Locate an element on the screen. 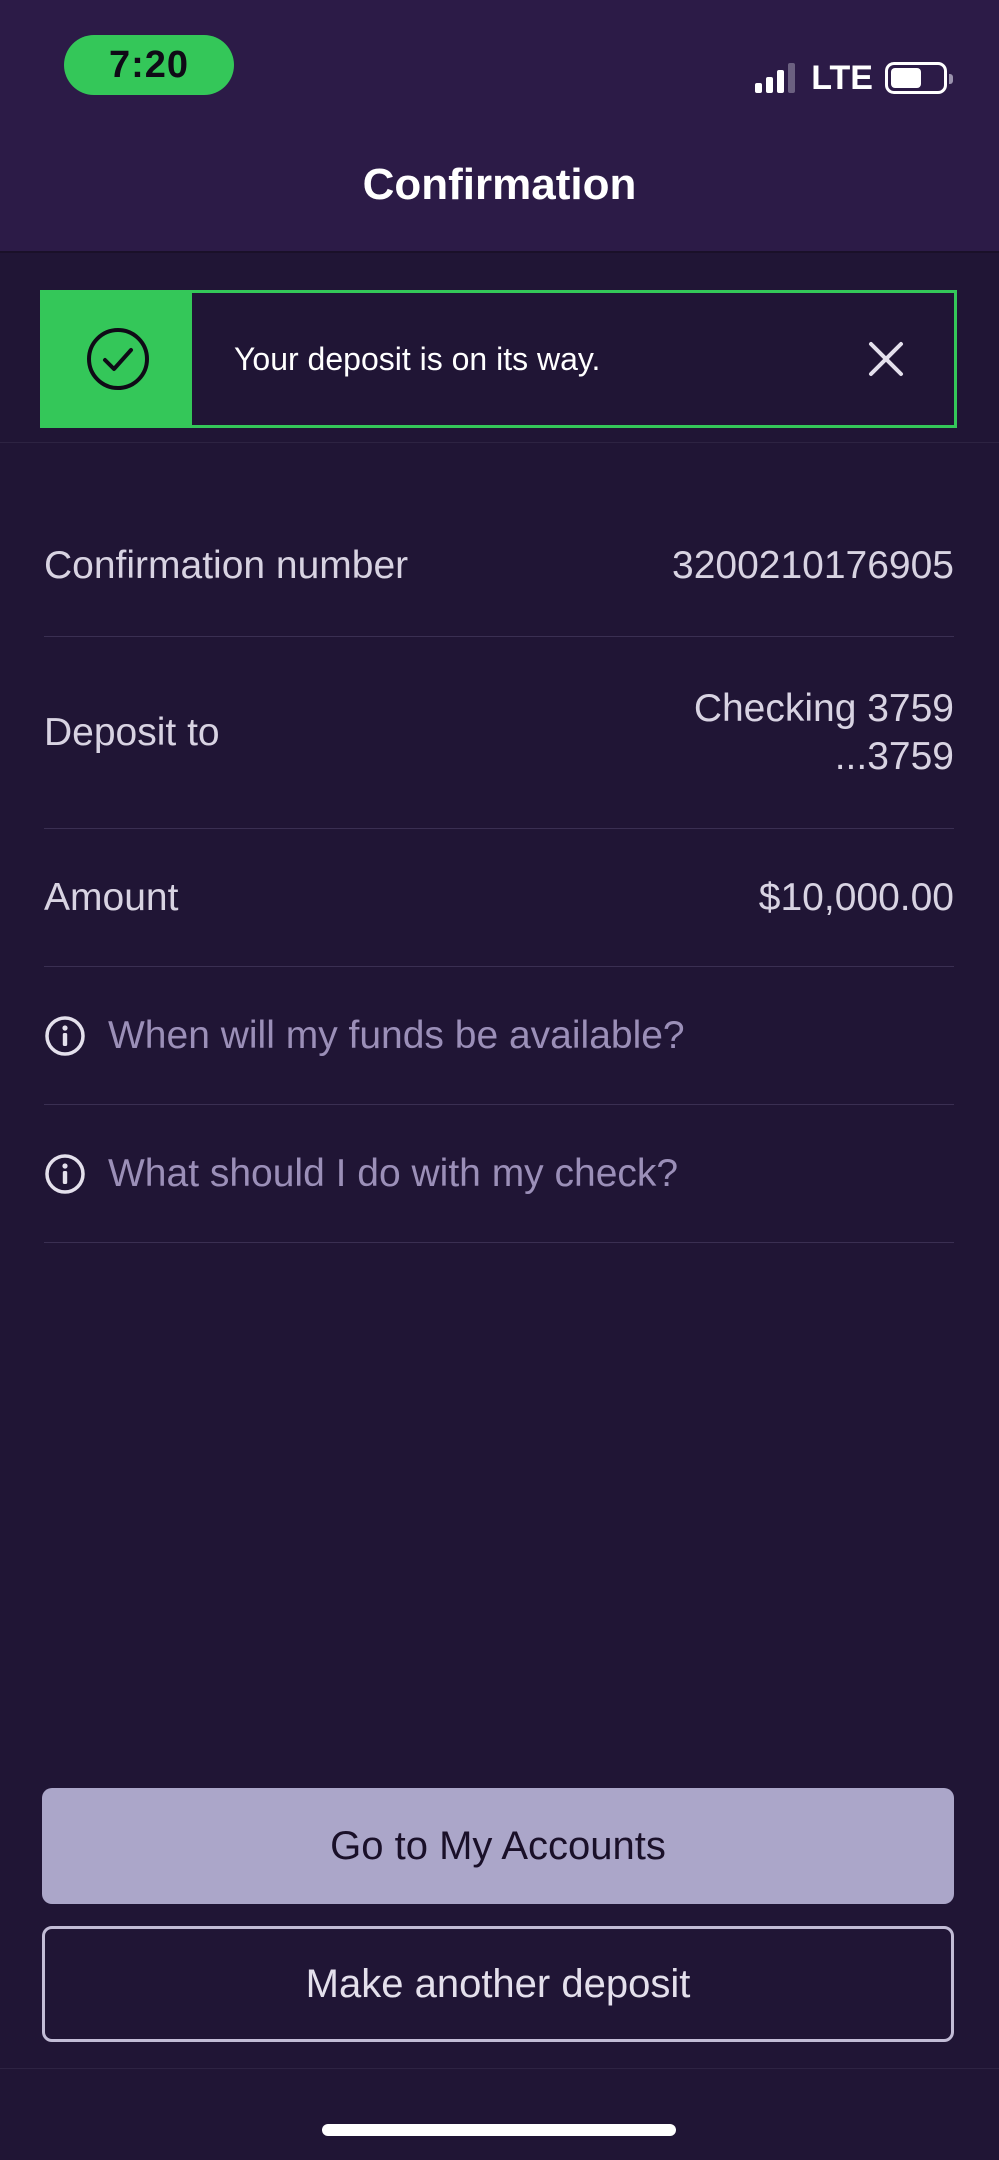 The image size is (999, 2160). deposit-details is located at coordinates (499, 442).